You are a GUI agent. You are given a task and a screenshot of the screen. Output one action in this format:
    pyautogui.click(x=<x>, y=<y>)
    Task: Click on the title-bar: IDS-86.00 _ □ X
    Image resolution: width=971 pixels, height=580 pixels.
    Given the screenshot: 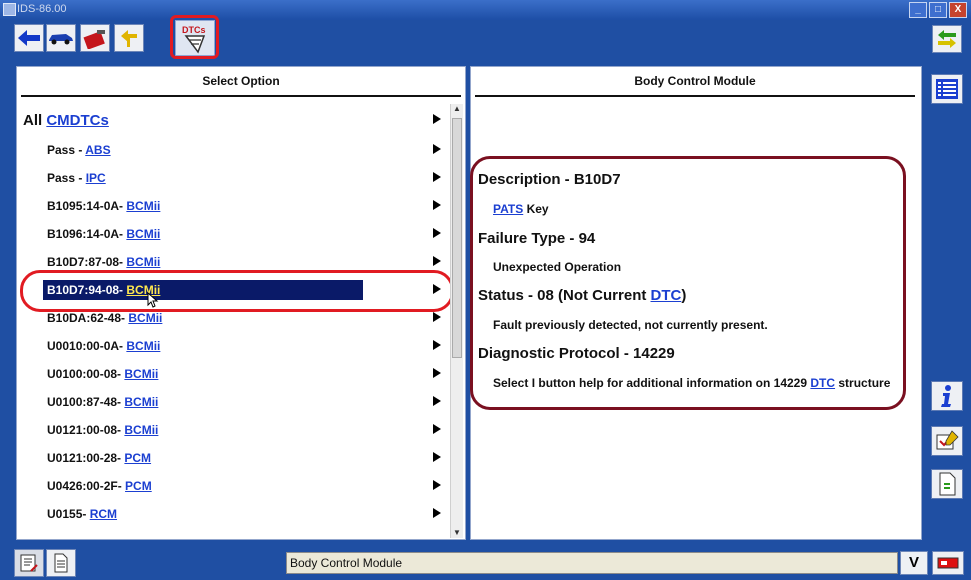 What is the action you would take?
    pyautogui.click(x=485, y=10)
    